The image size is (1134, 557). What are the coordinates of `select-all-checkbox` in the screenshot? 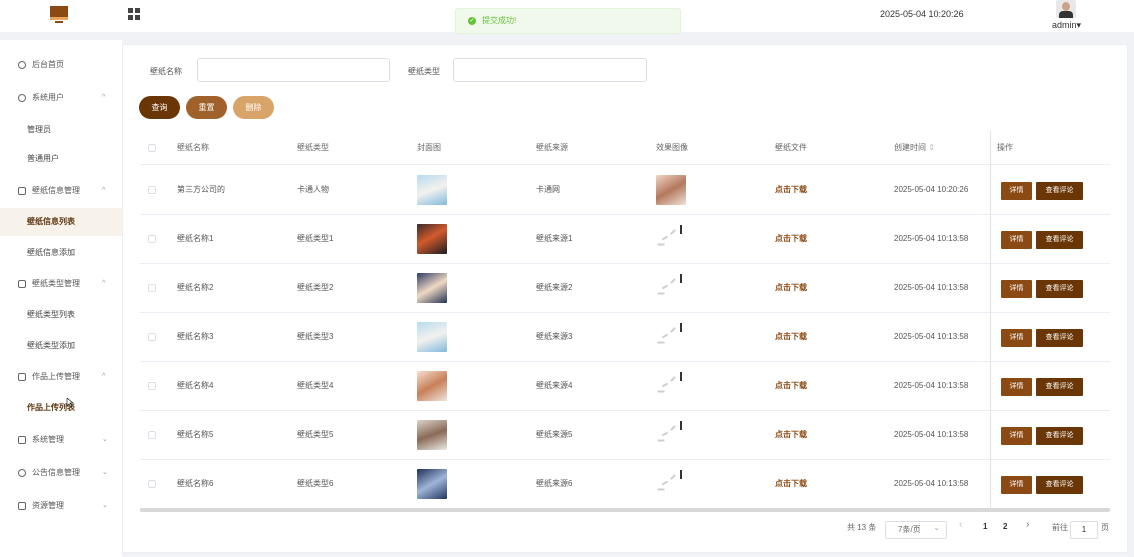 It's located at (152, 148).